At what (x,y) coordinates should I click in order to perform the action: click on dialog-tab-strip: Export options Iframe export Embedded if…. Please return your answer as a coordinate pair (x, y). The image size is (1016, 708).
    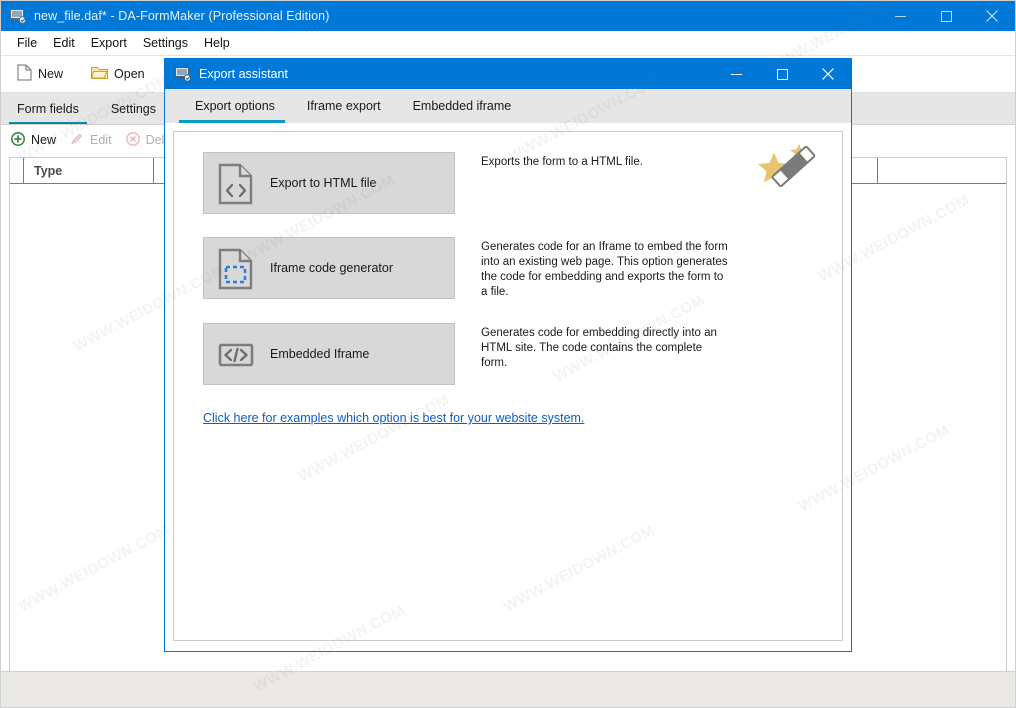
    Looking at the image, I should click on (508, 106).